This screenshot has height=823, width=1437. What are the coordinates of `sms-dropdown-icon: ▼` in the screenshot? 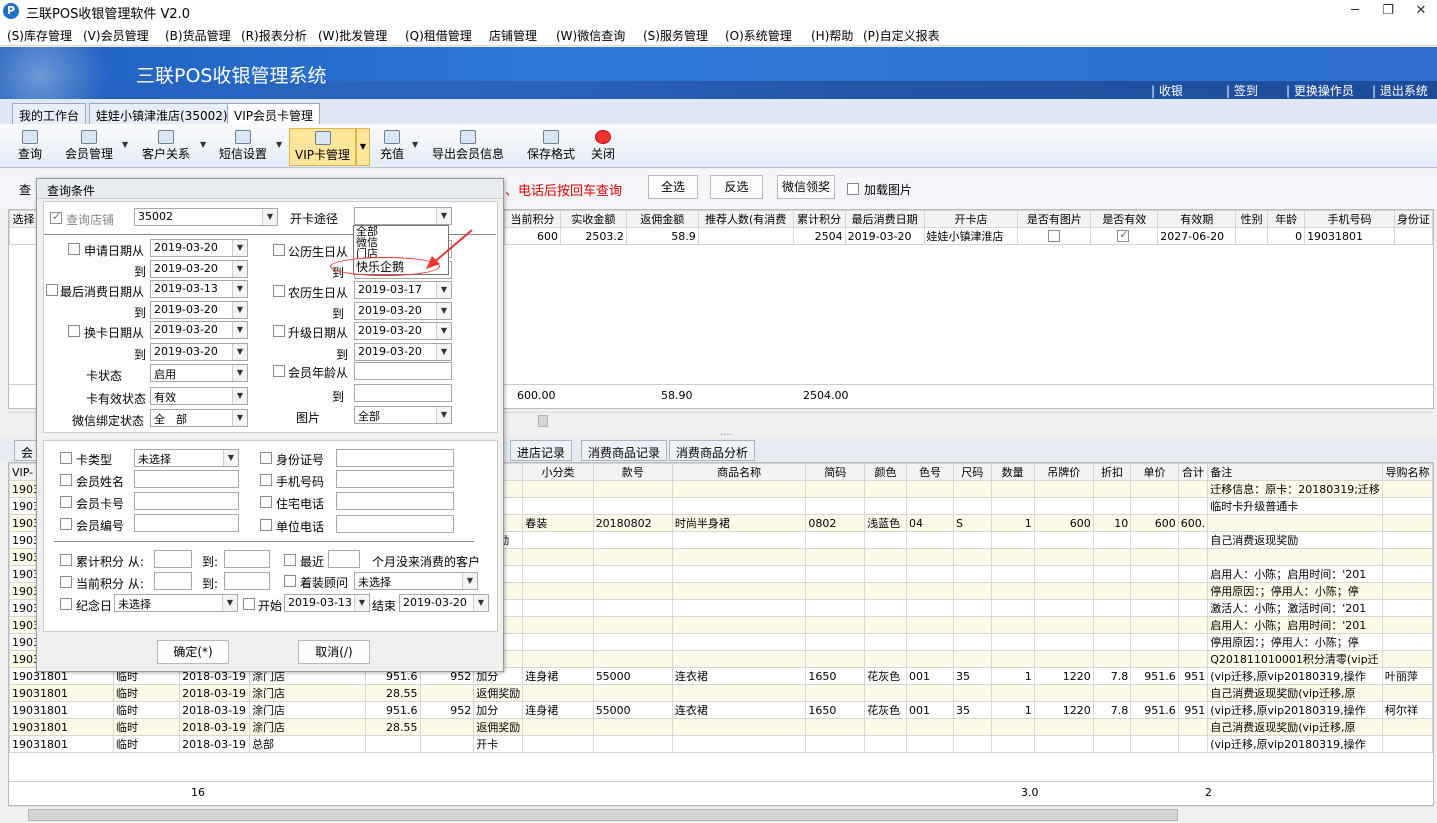 It's located at (279, 144).